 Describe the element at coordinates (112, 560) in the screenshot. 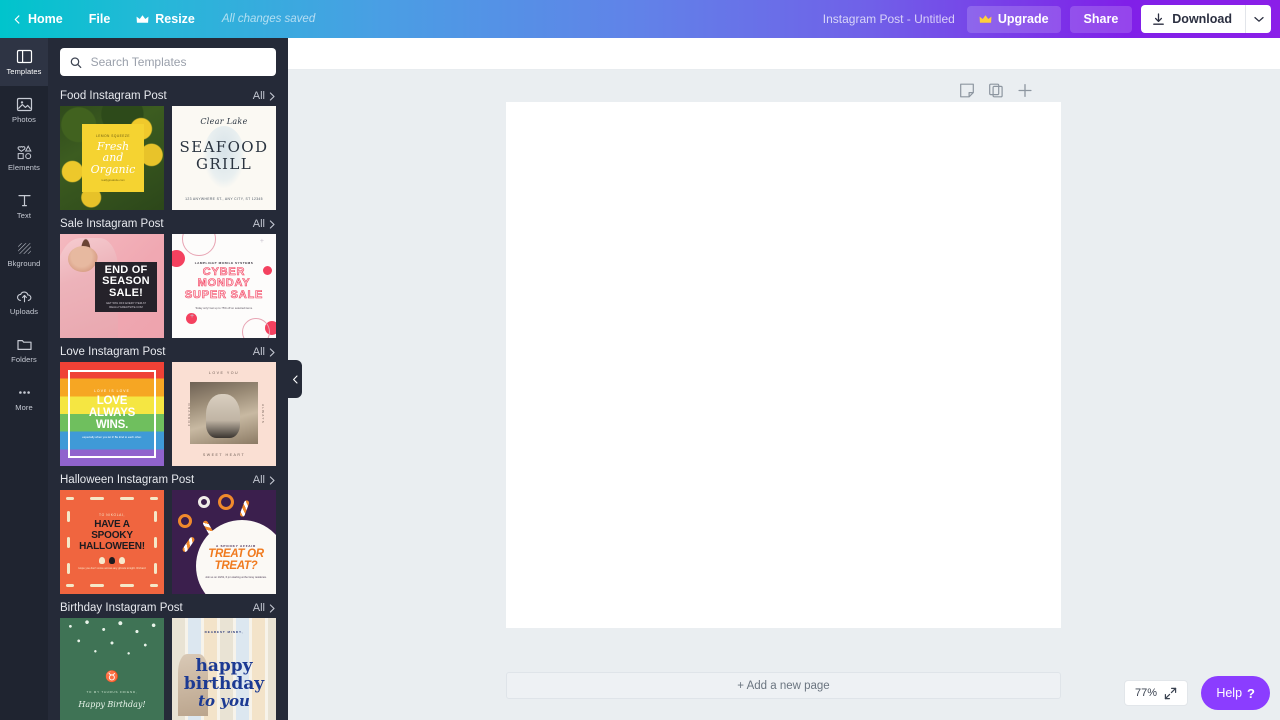

I see `skull-icons` at that location.